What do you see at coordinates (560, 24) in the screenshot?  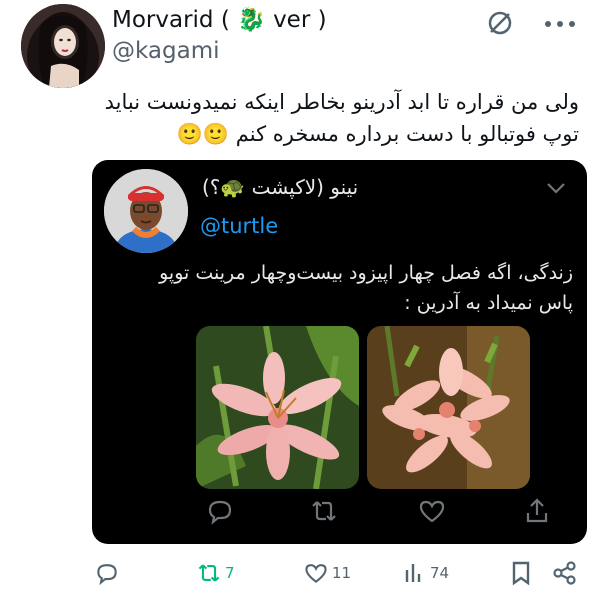 I see `more-options-icon` at bounding box center [560, 24].